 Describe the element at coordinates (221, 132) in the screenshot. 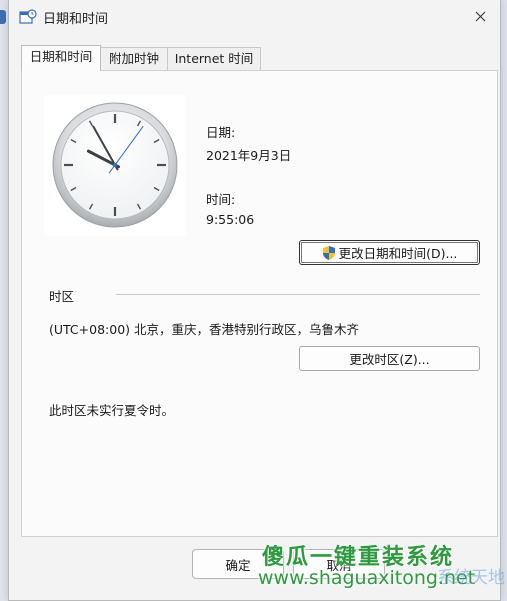

I see `date-label: 日期:` at that location.